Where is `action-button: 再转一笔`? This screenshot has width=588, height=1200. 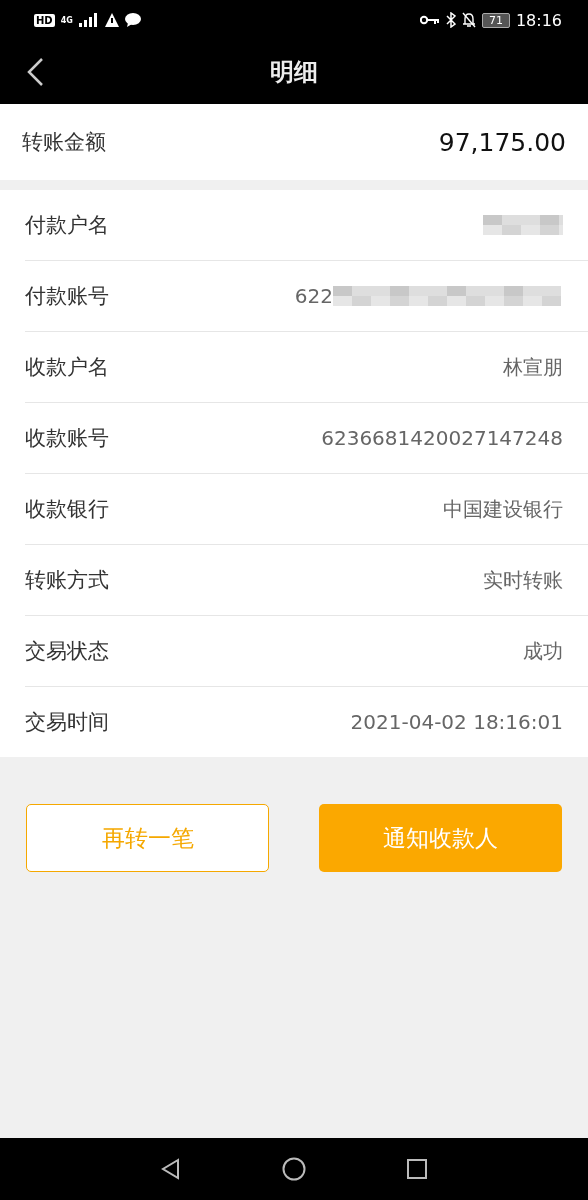
action-button: 再转一笔 is located at coordinates (147, 838).